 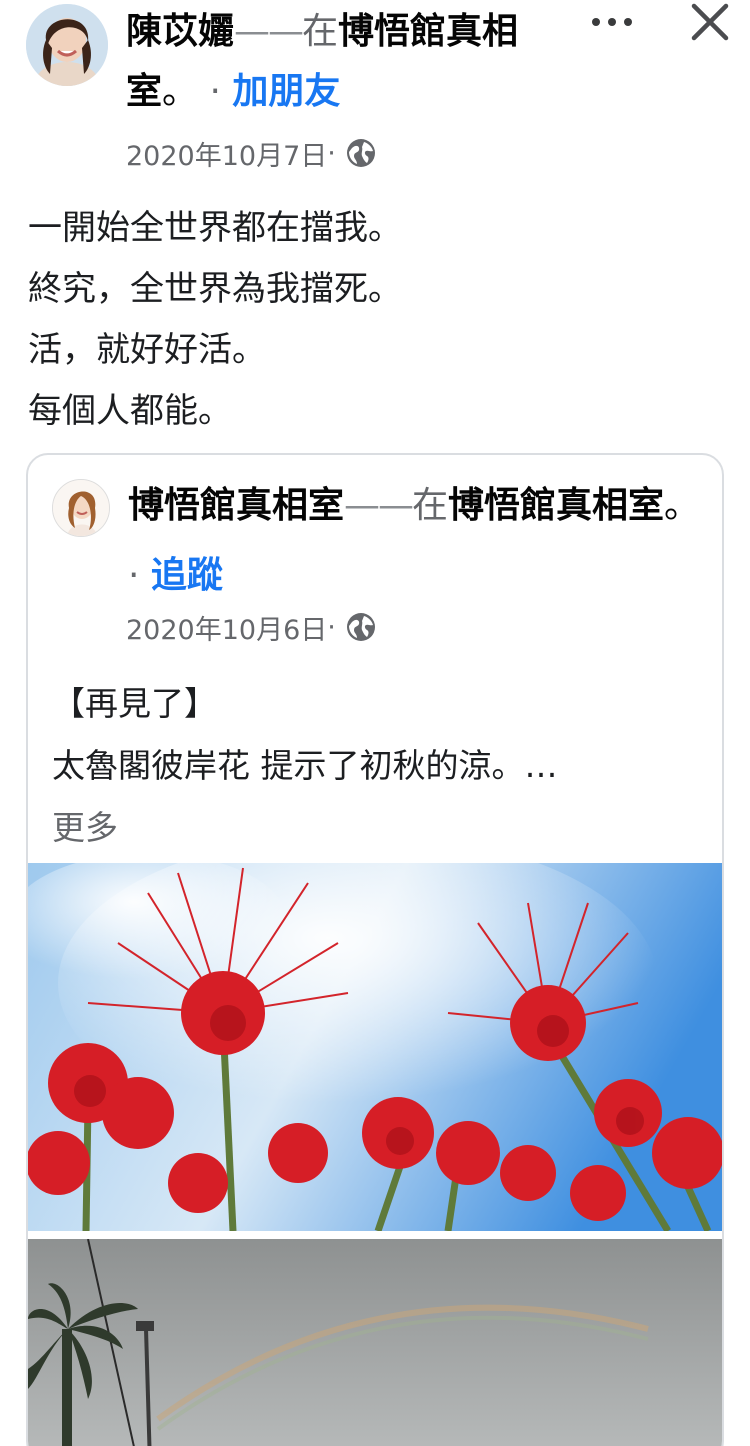 I want to click on author-avatar, so click(x=67, y=45).